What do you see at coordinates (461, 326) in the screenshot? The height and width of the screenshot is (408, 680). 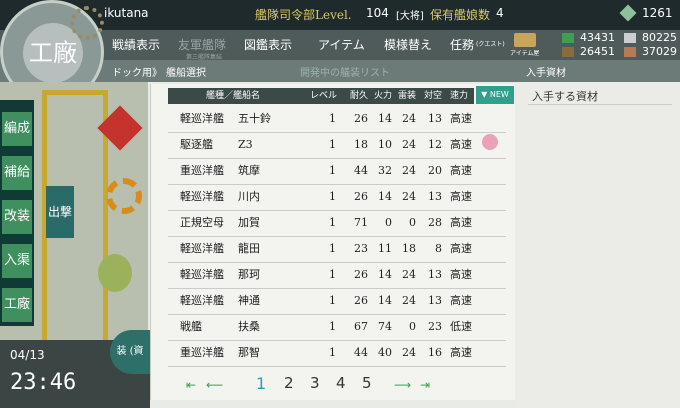 I see `cell-speed: 低速` at bounding box center [461, 326].